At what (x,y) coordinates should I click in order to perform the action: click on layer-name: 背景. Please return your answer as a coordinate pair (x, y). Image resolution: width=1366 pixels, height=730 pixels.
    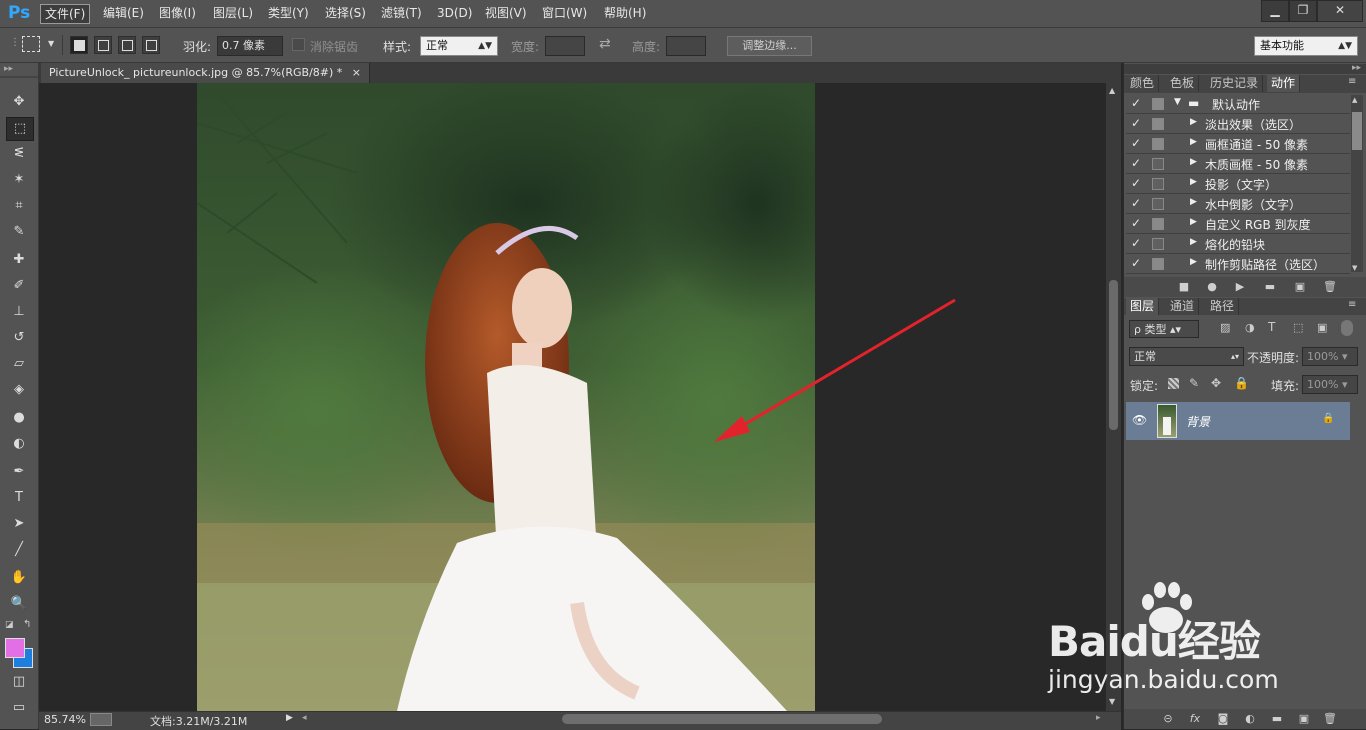
    Looking at the image, I should click on (1198, 421).